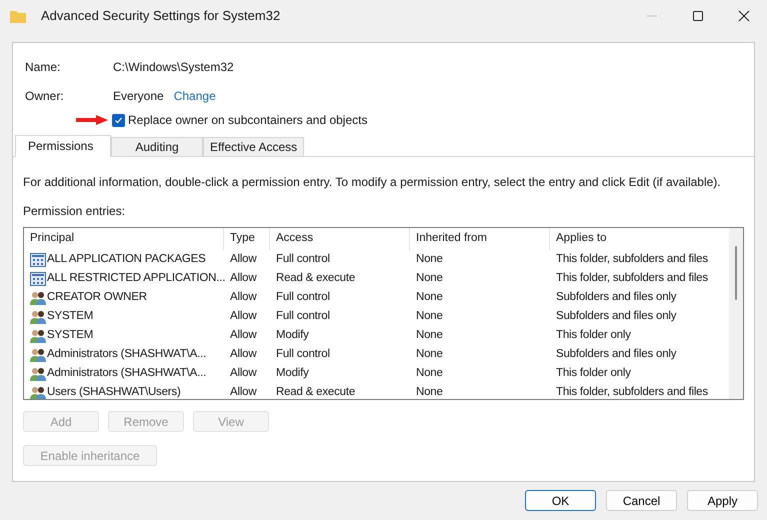 The image size is (767, 520). I want to click on replace-owner-label: Replace owner on subcontainers and objects, so click(248, 120).